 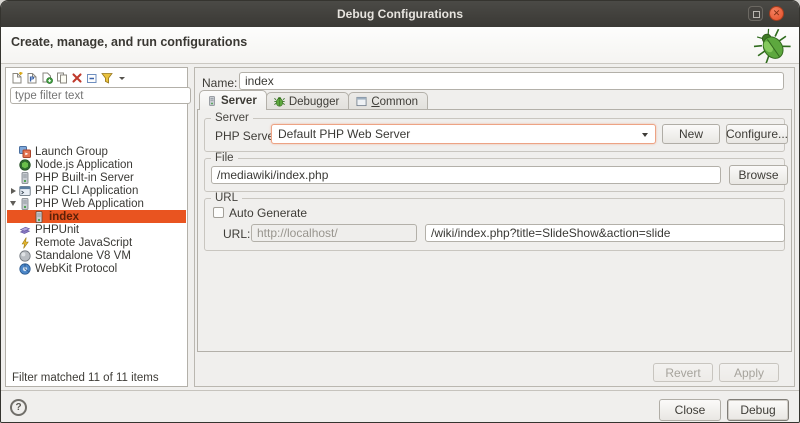 I want to click on toolbar-menu-arrow-icon, so click(x=121, y=77).